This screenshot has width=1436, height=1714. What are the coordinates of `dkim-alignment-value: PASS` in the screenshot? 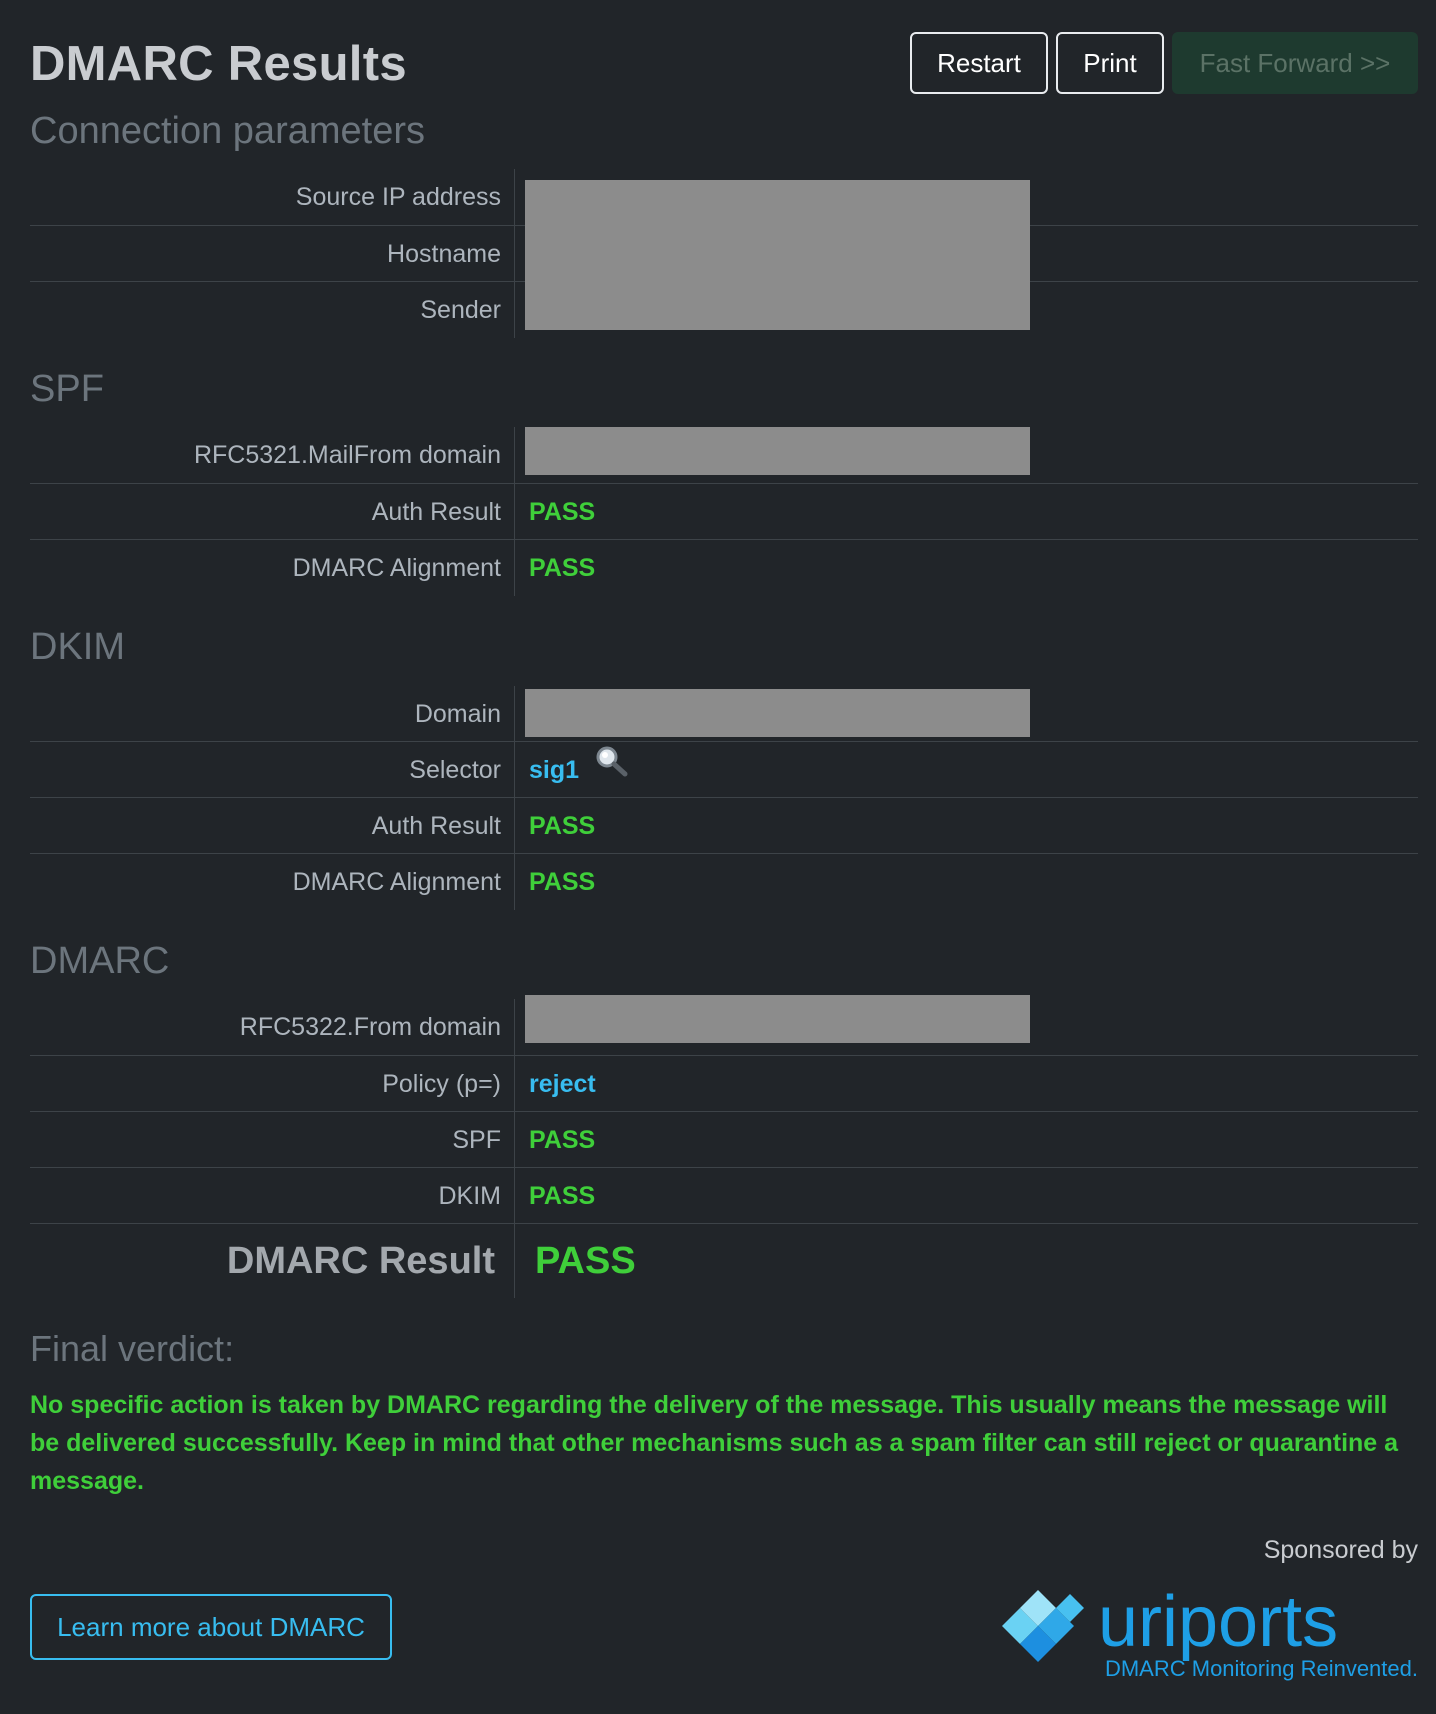 It's located at (562, 882).